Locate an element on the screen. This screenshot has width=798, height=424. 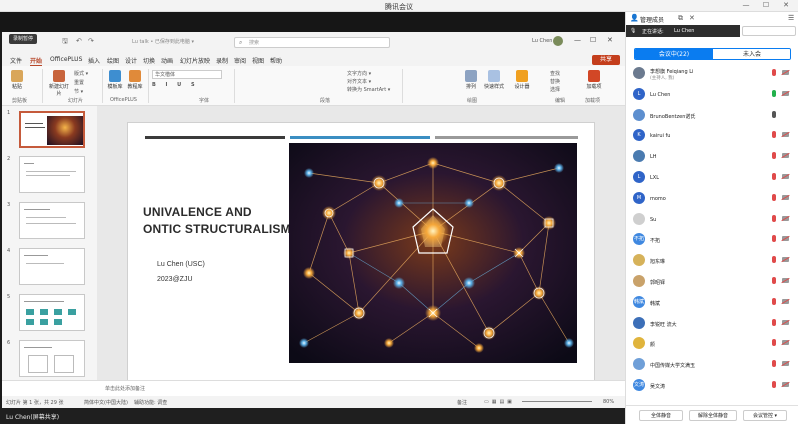
quick-styles-button: 快速样式 is located at coordinates (494, 80).